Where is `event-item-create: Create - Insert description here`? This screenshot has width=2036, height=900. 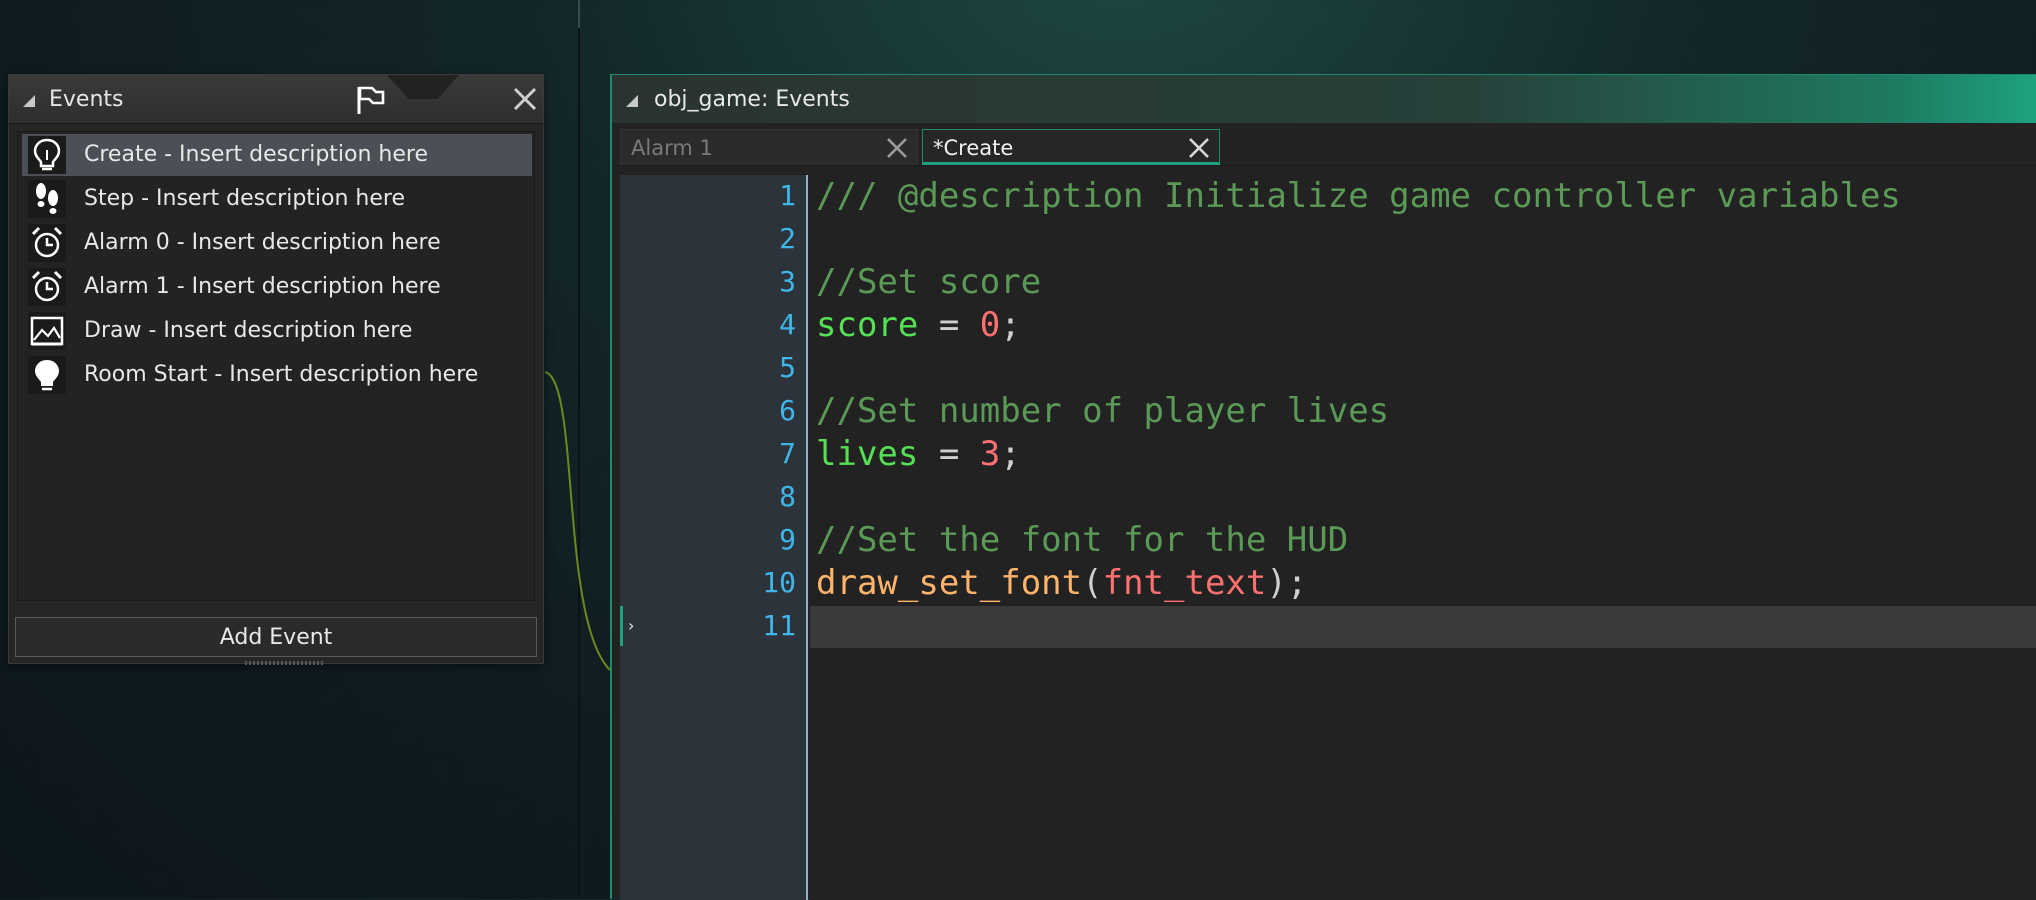
event-item-create: Create - Insert description here is located at coordinates (277, 155).